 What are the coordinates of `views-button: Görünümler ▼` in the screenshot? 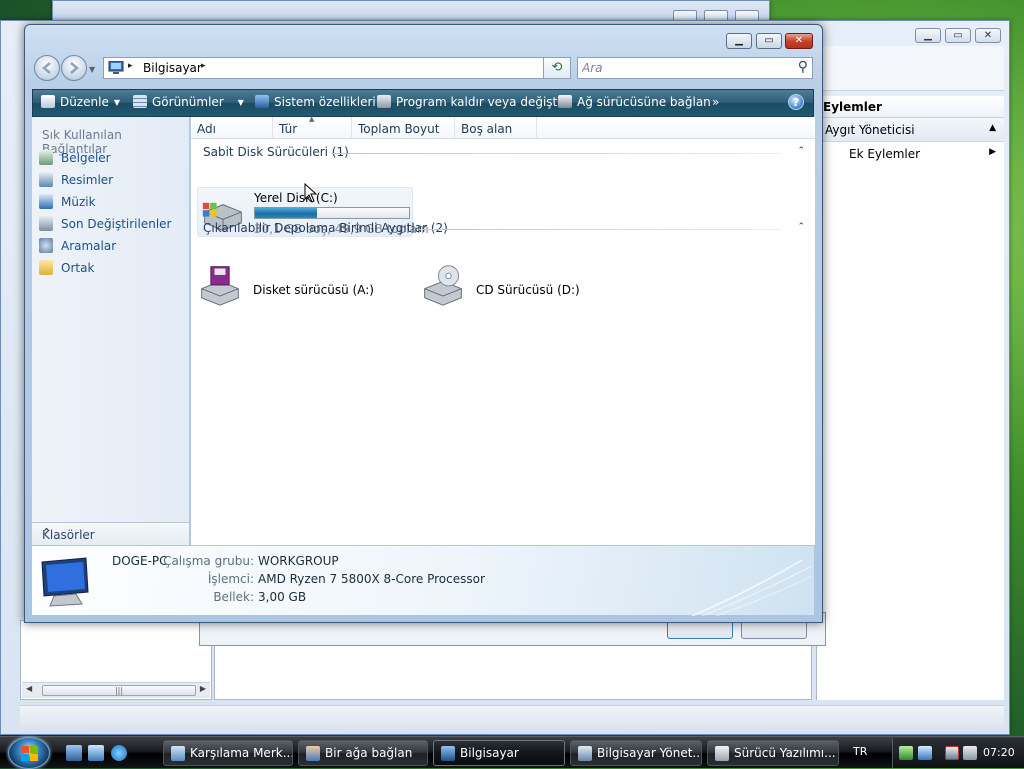 It's located at (188, 104).